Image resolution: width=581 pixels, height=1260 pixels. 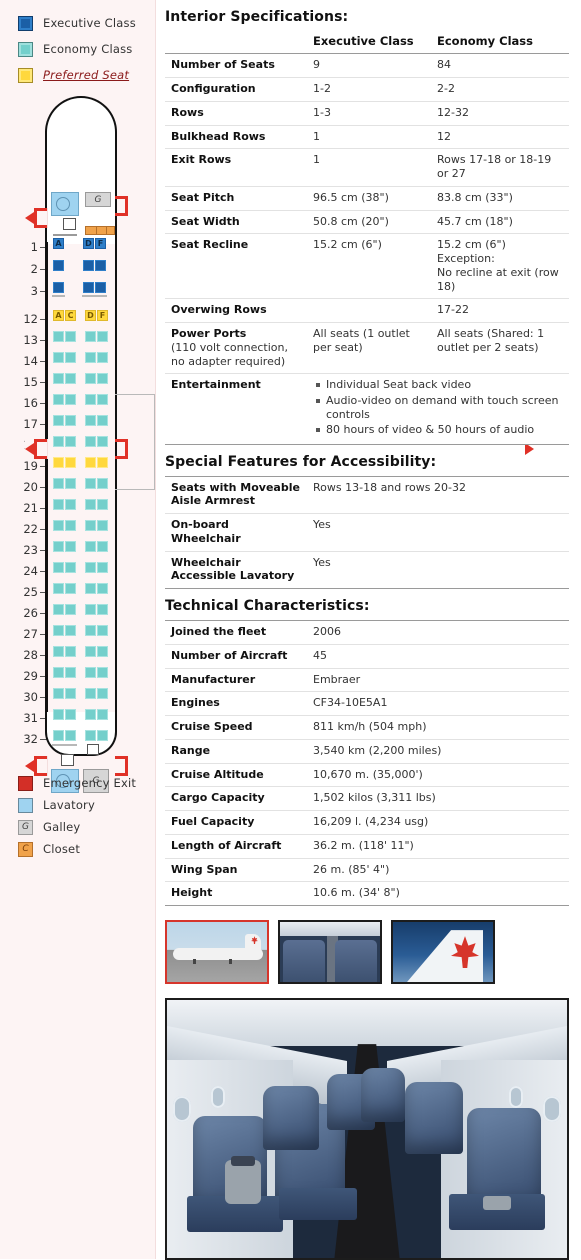 What do you see at coordinates (102, 483) in the screenshot?
I see `seat-20F` at bounding box center [102, 483].